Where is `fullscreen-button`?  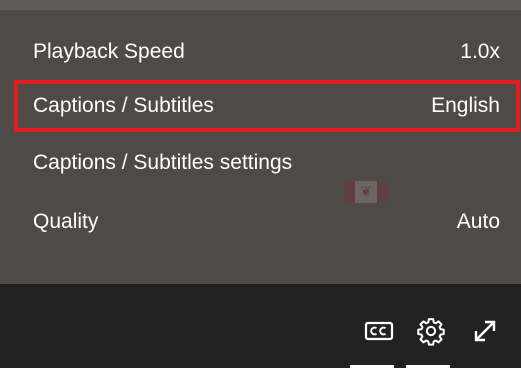 fullscreen-button is located at coordinates (485, 331).